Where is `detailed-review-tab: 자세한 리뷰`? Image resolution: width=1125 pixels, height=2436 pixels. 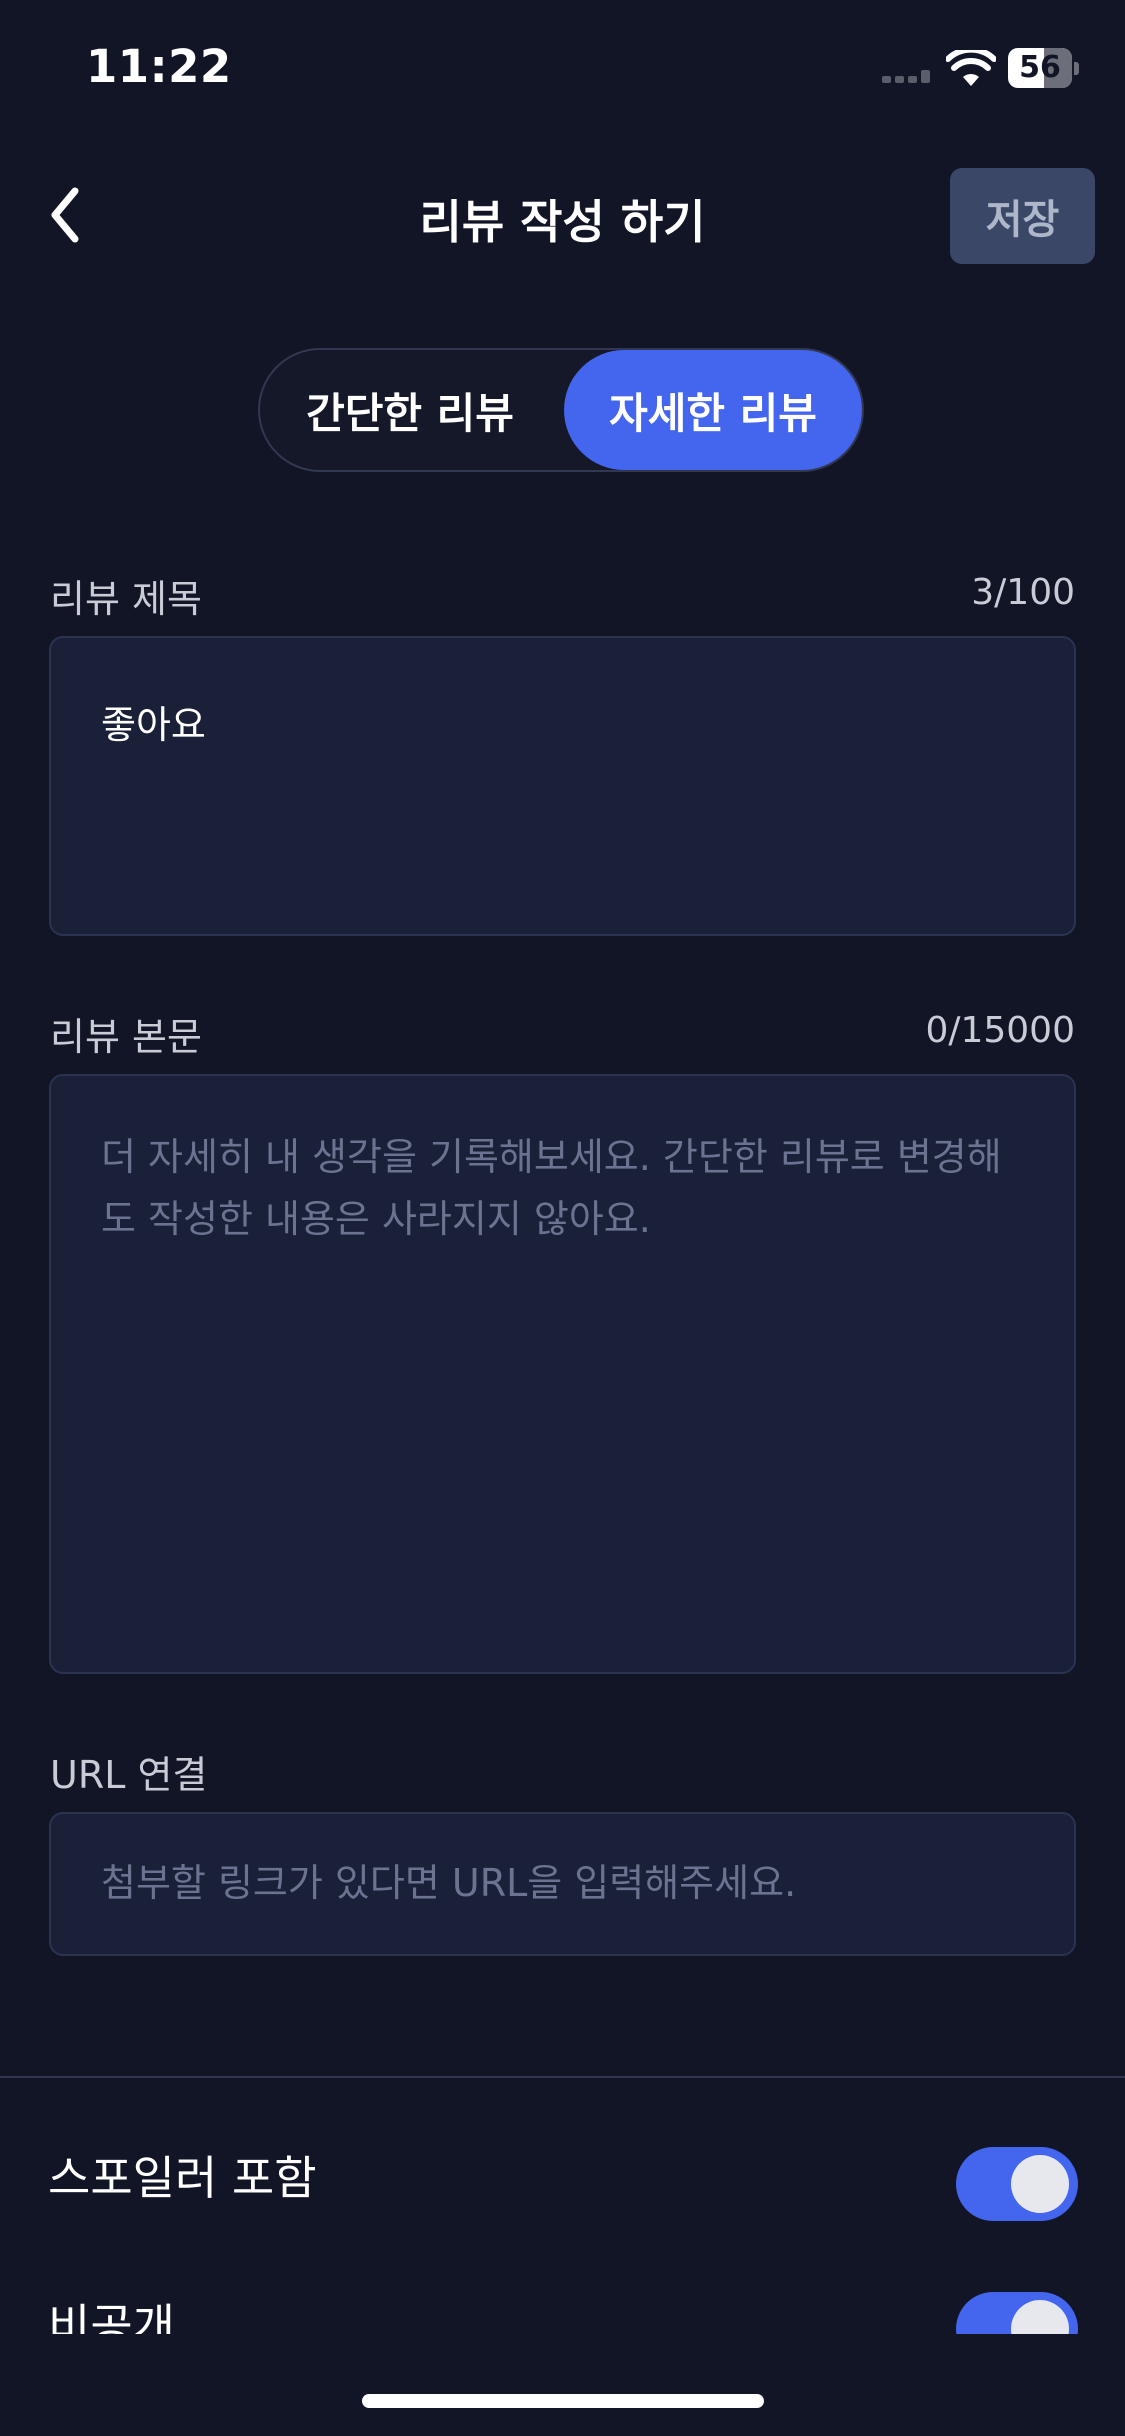 detailed-review-tab: 자세한 리뷰 is located at coordinates (713, 410).